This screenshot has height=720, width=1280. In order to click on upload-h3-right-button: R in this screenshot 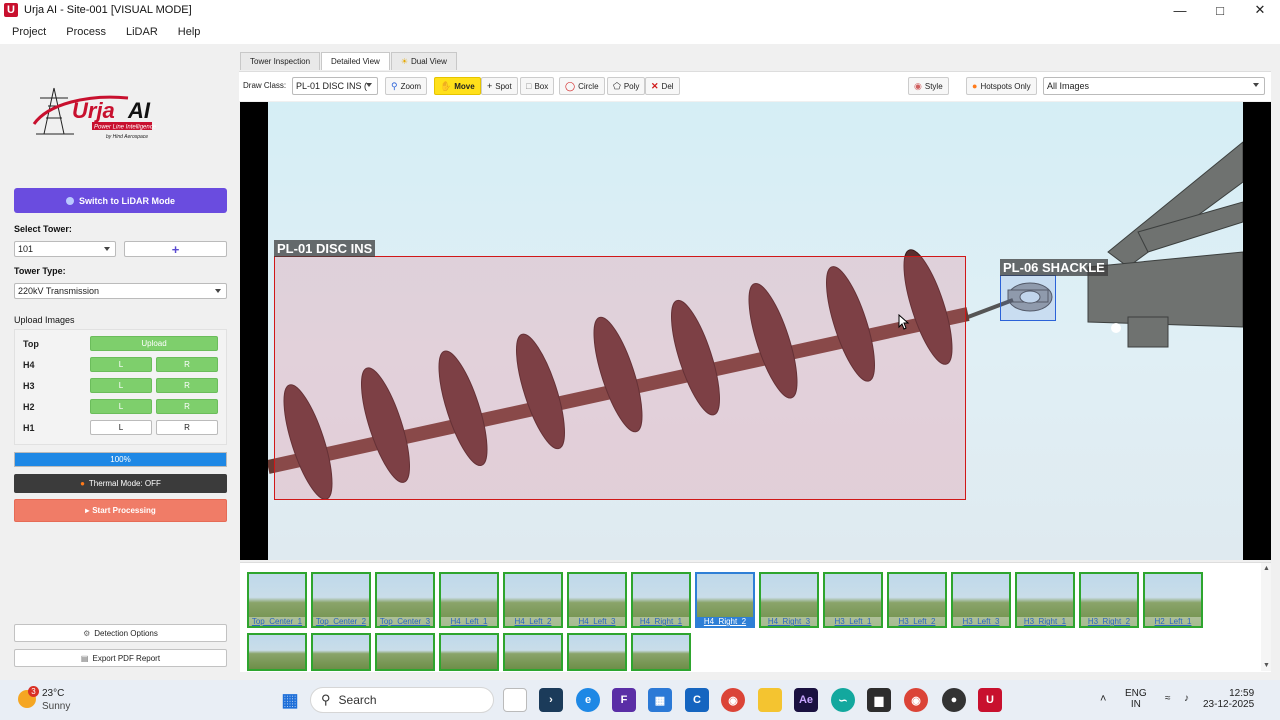, I will do `click(187, 385)`.